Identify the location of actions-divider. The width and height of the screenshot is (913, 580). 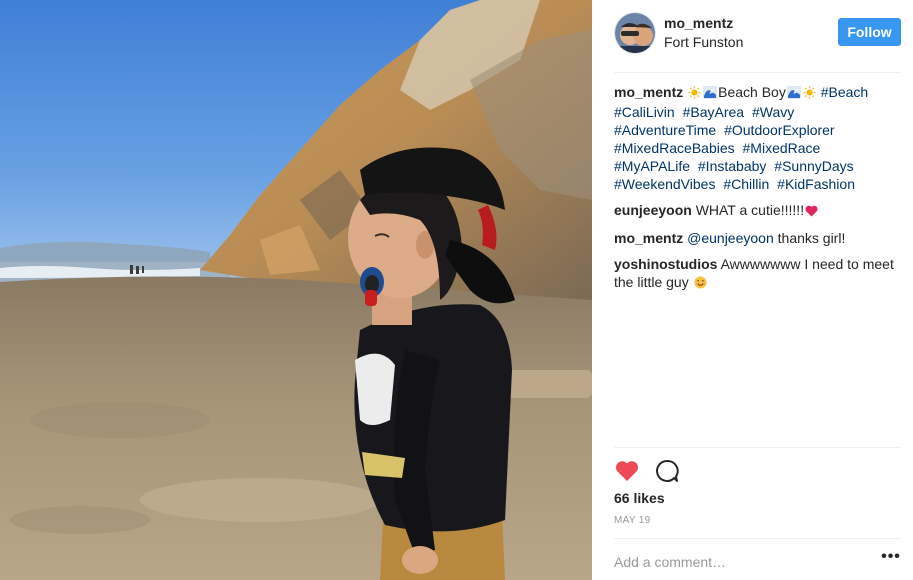
(757, 447).